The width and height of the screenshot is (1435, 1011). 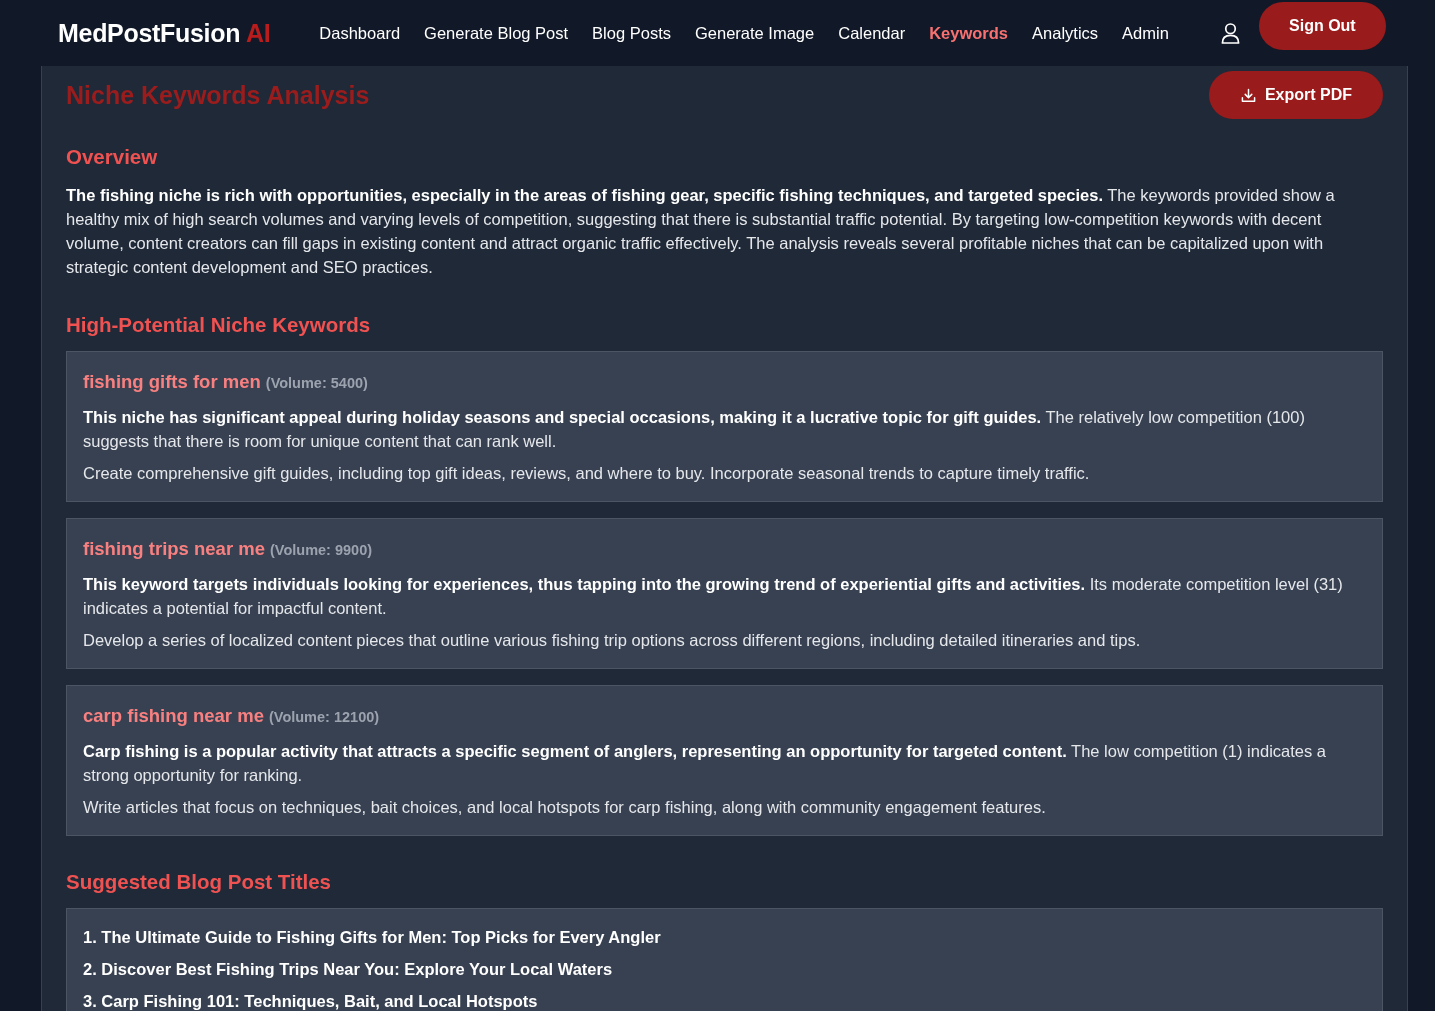 I want to click on nav-link: Blog Posts, so click(x=631, y=33).